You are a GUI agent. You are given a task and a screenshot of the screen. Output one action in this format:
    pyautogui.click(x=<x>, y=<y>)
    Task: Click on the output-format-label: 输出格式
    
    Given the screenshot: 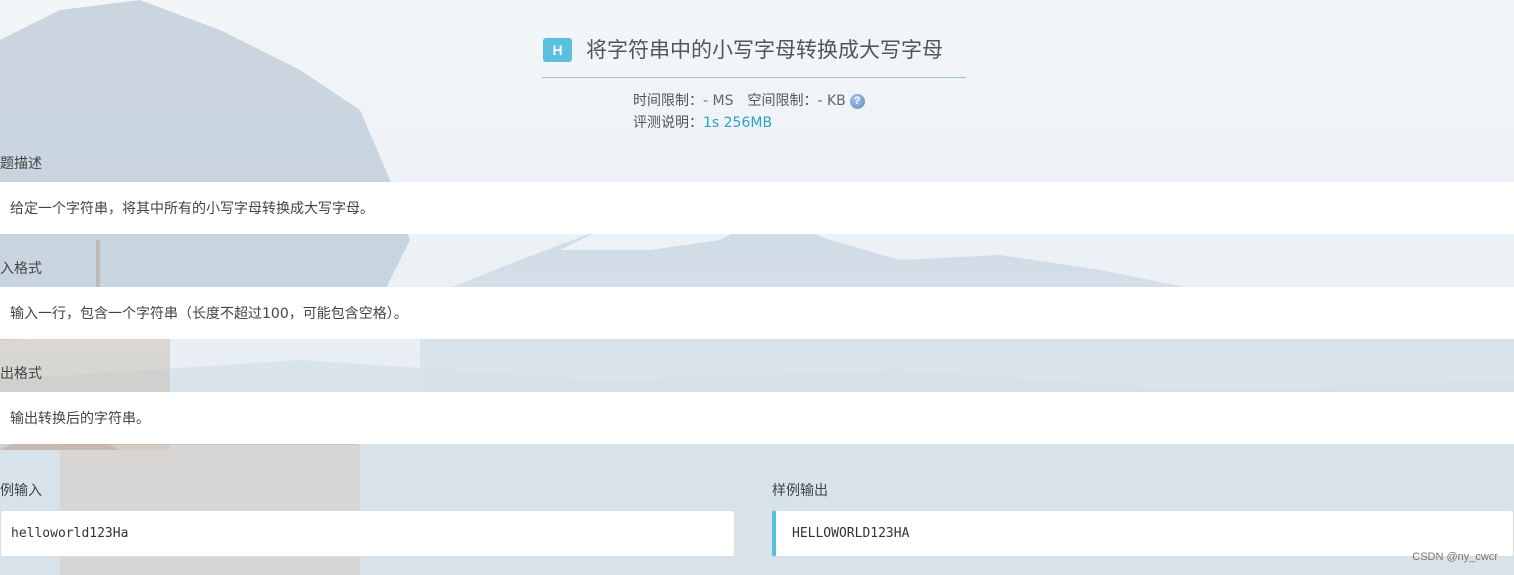 What is the action you would take?
    pyautogui.click(x=21, y=374)
    